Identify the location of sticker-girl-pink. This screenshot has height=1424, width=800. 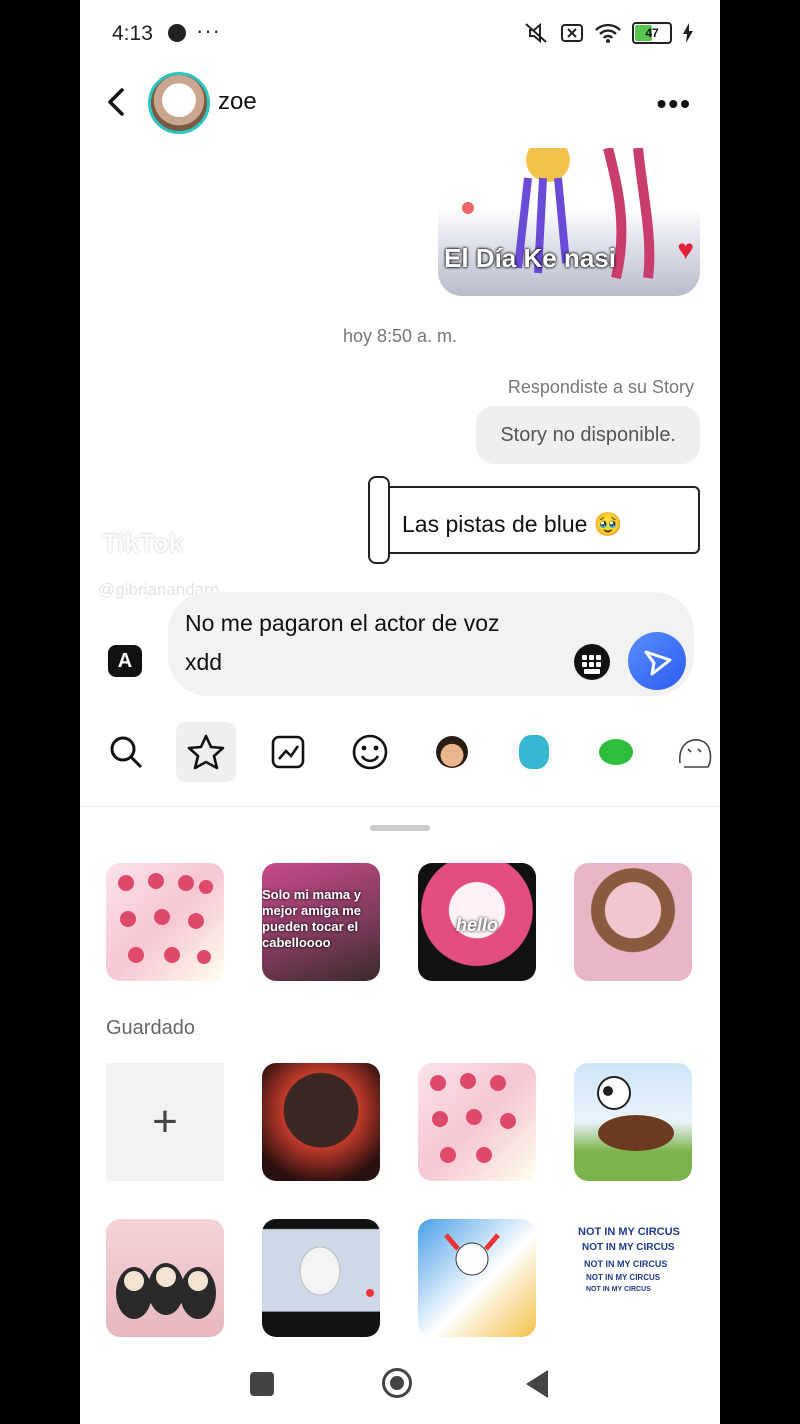
(633, 922).